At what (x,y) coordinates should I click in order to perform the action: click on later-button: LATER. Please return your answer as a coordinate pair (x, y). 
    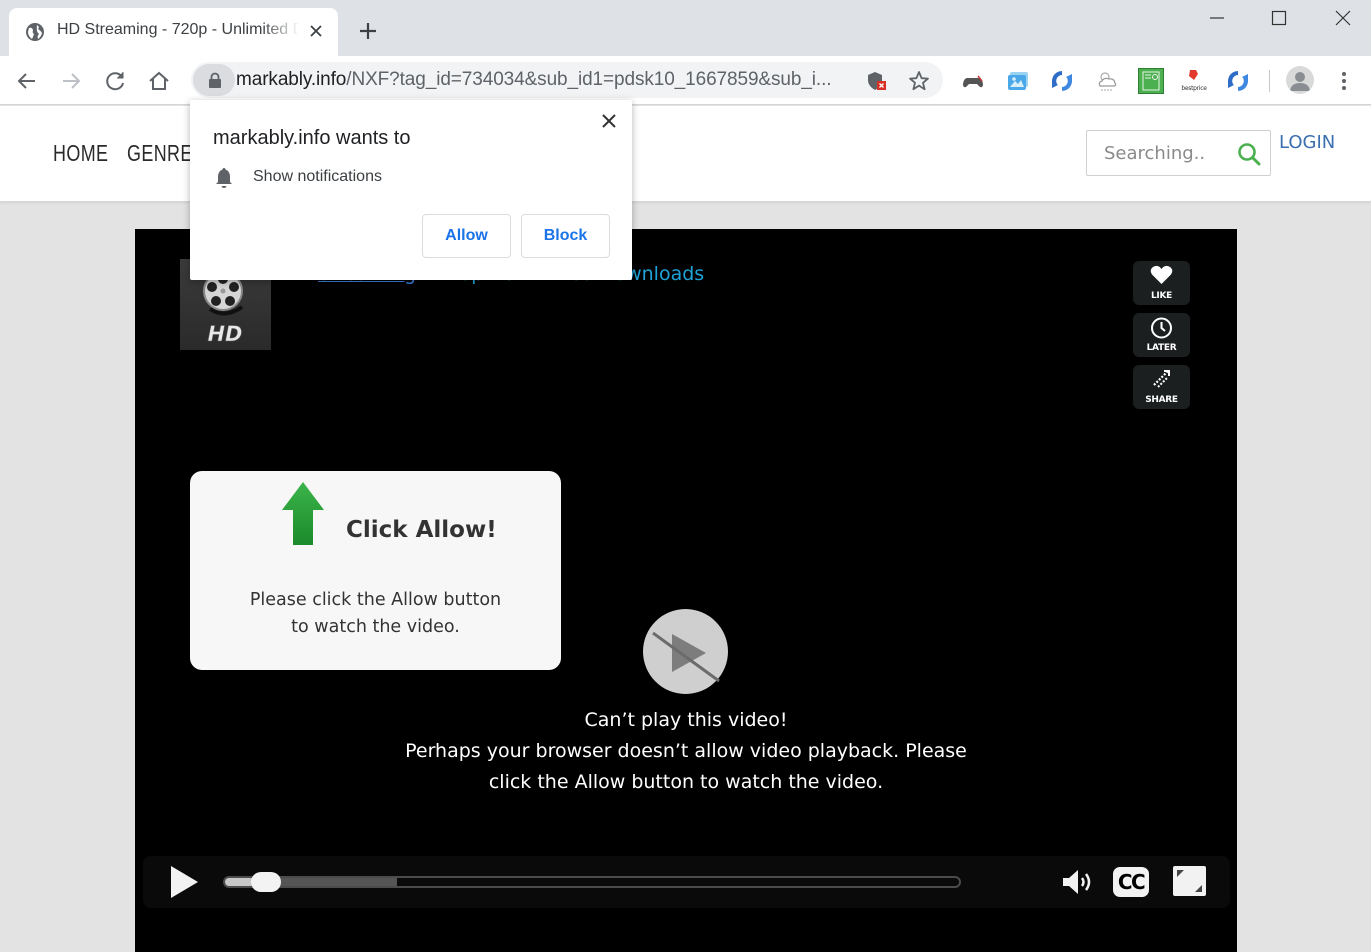
    Looking at the image, I should click on (1161, 335).